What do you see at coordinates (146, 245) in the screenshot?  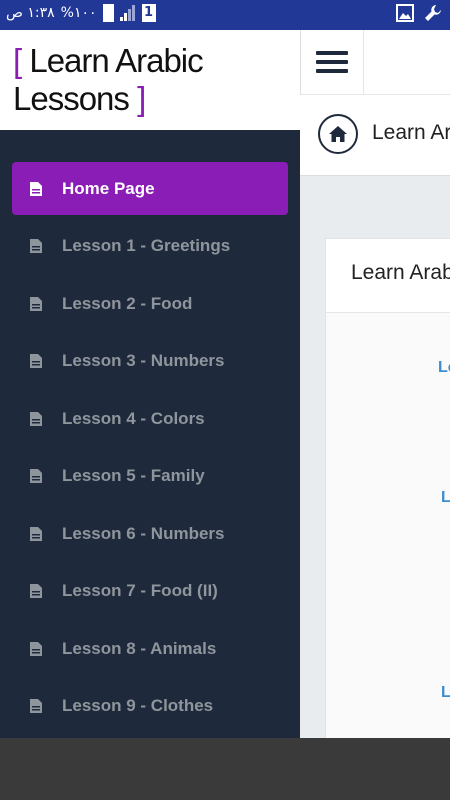 I see `sidebar-item-label: Lesson 1 - Greetings` at bounding box center [146, 245].